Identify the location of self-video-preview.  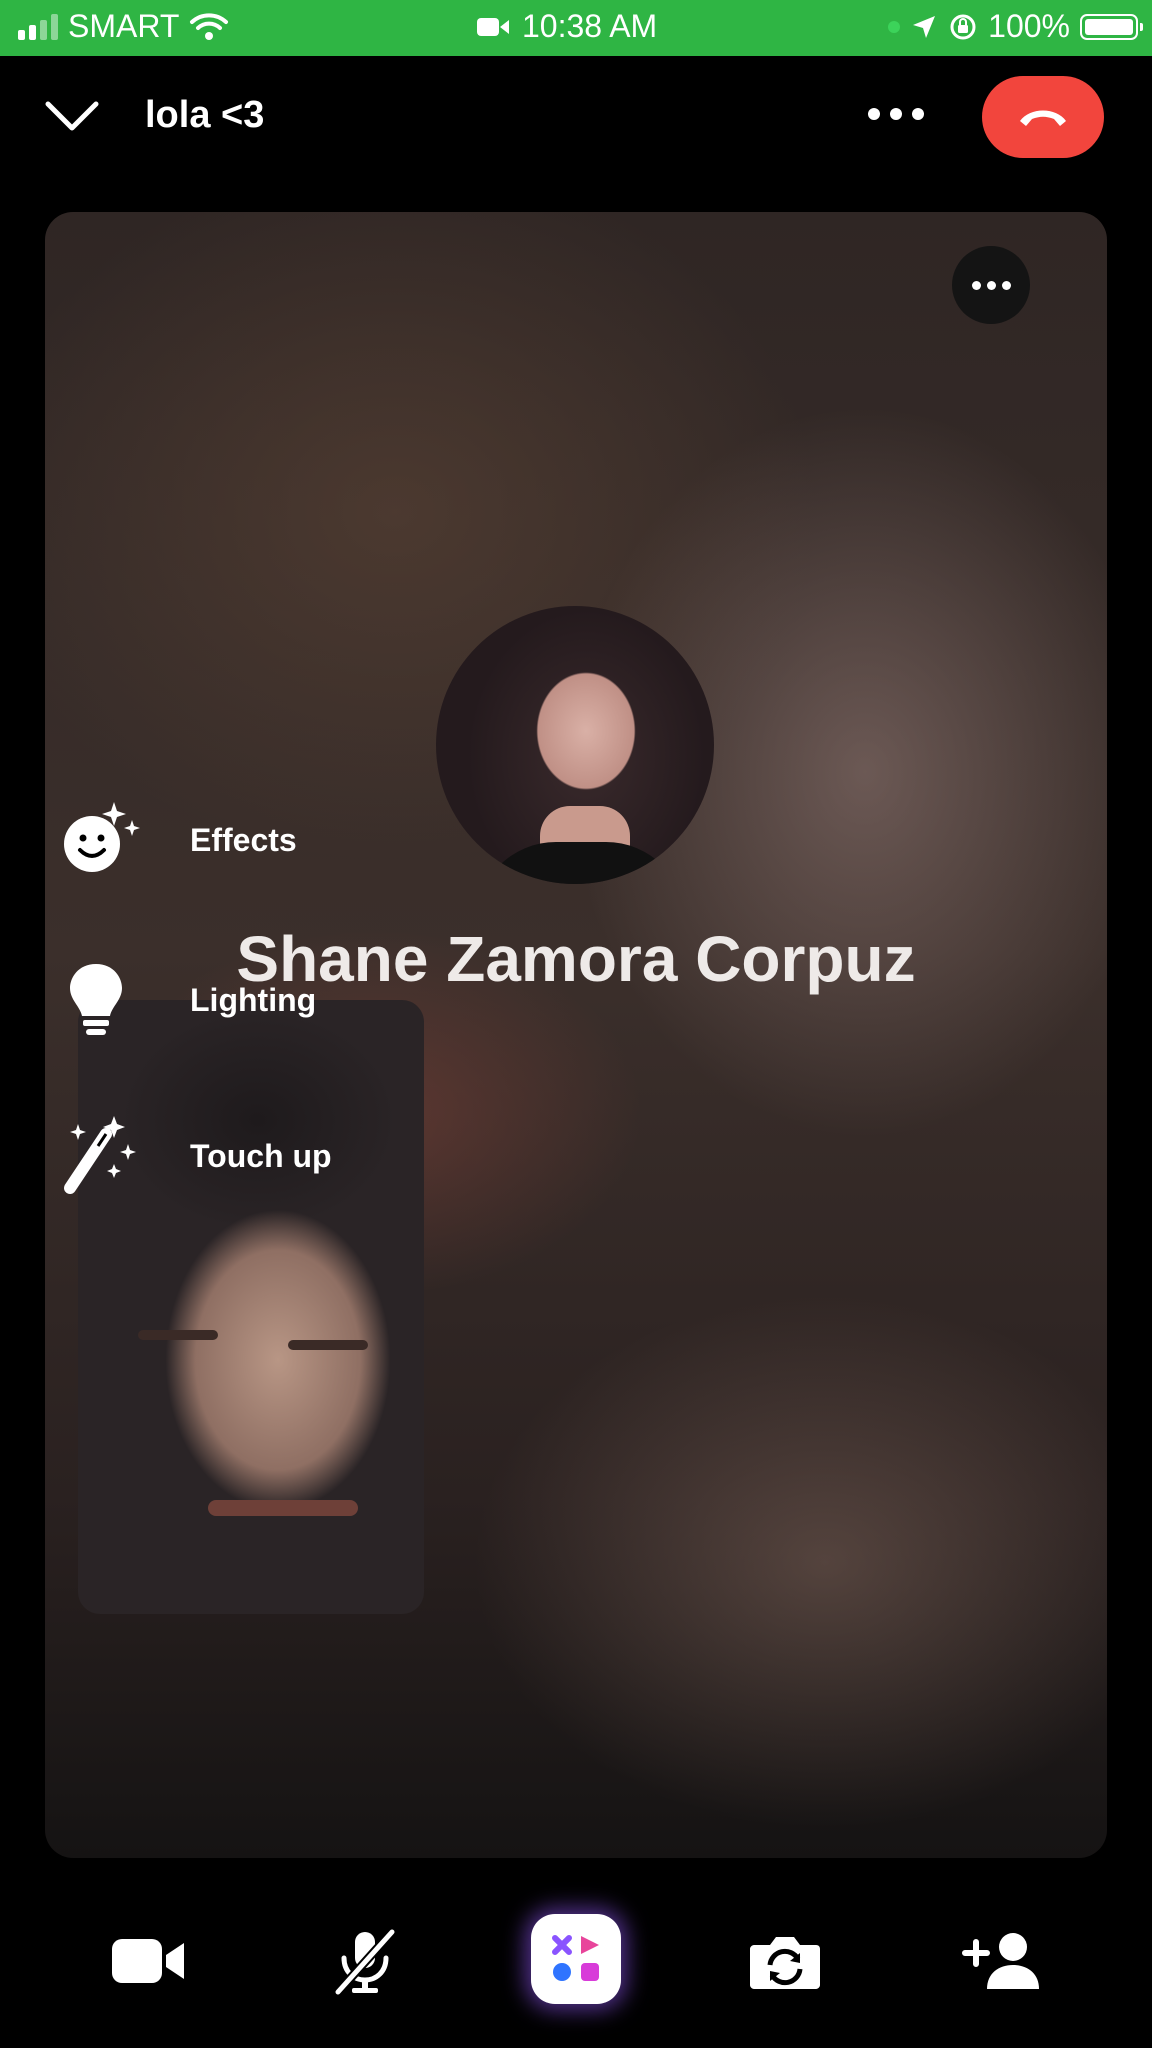
(251, 1307).